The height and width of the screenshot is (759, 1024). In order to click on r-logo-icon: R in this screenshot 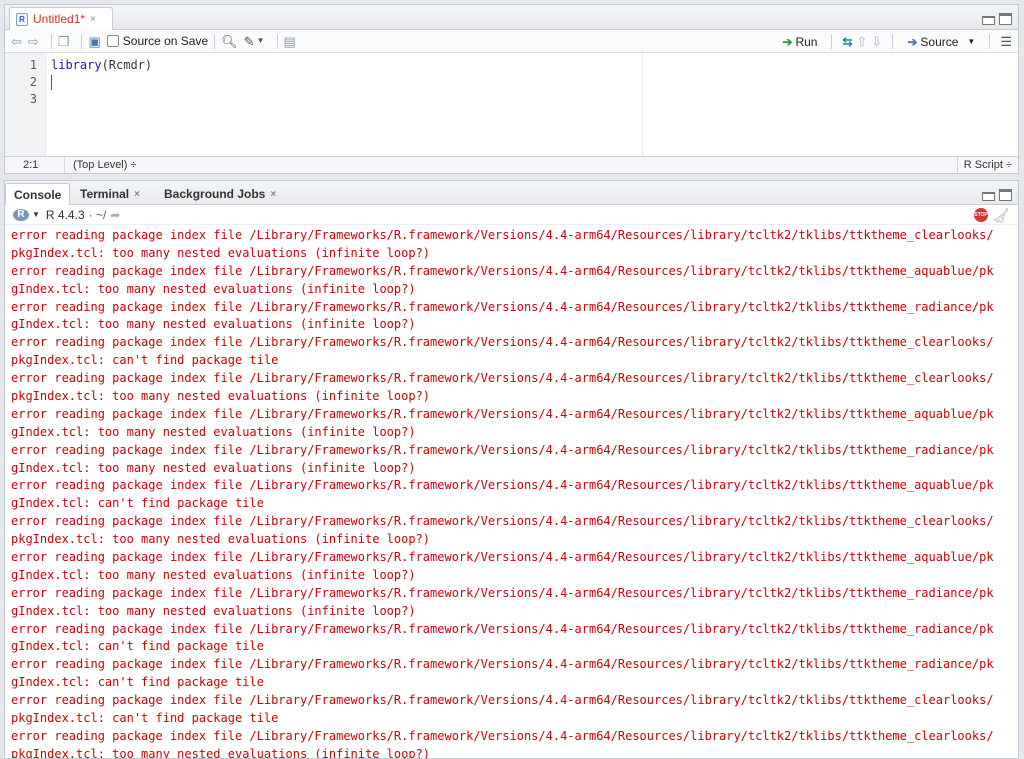, I will do `click(21, 214)`.